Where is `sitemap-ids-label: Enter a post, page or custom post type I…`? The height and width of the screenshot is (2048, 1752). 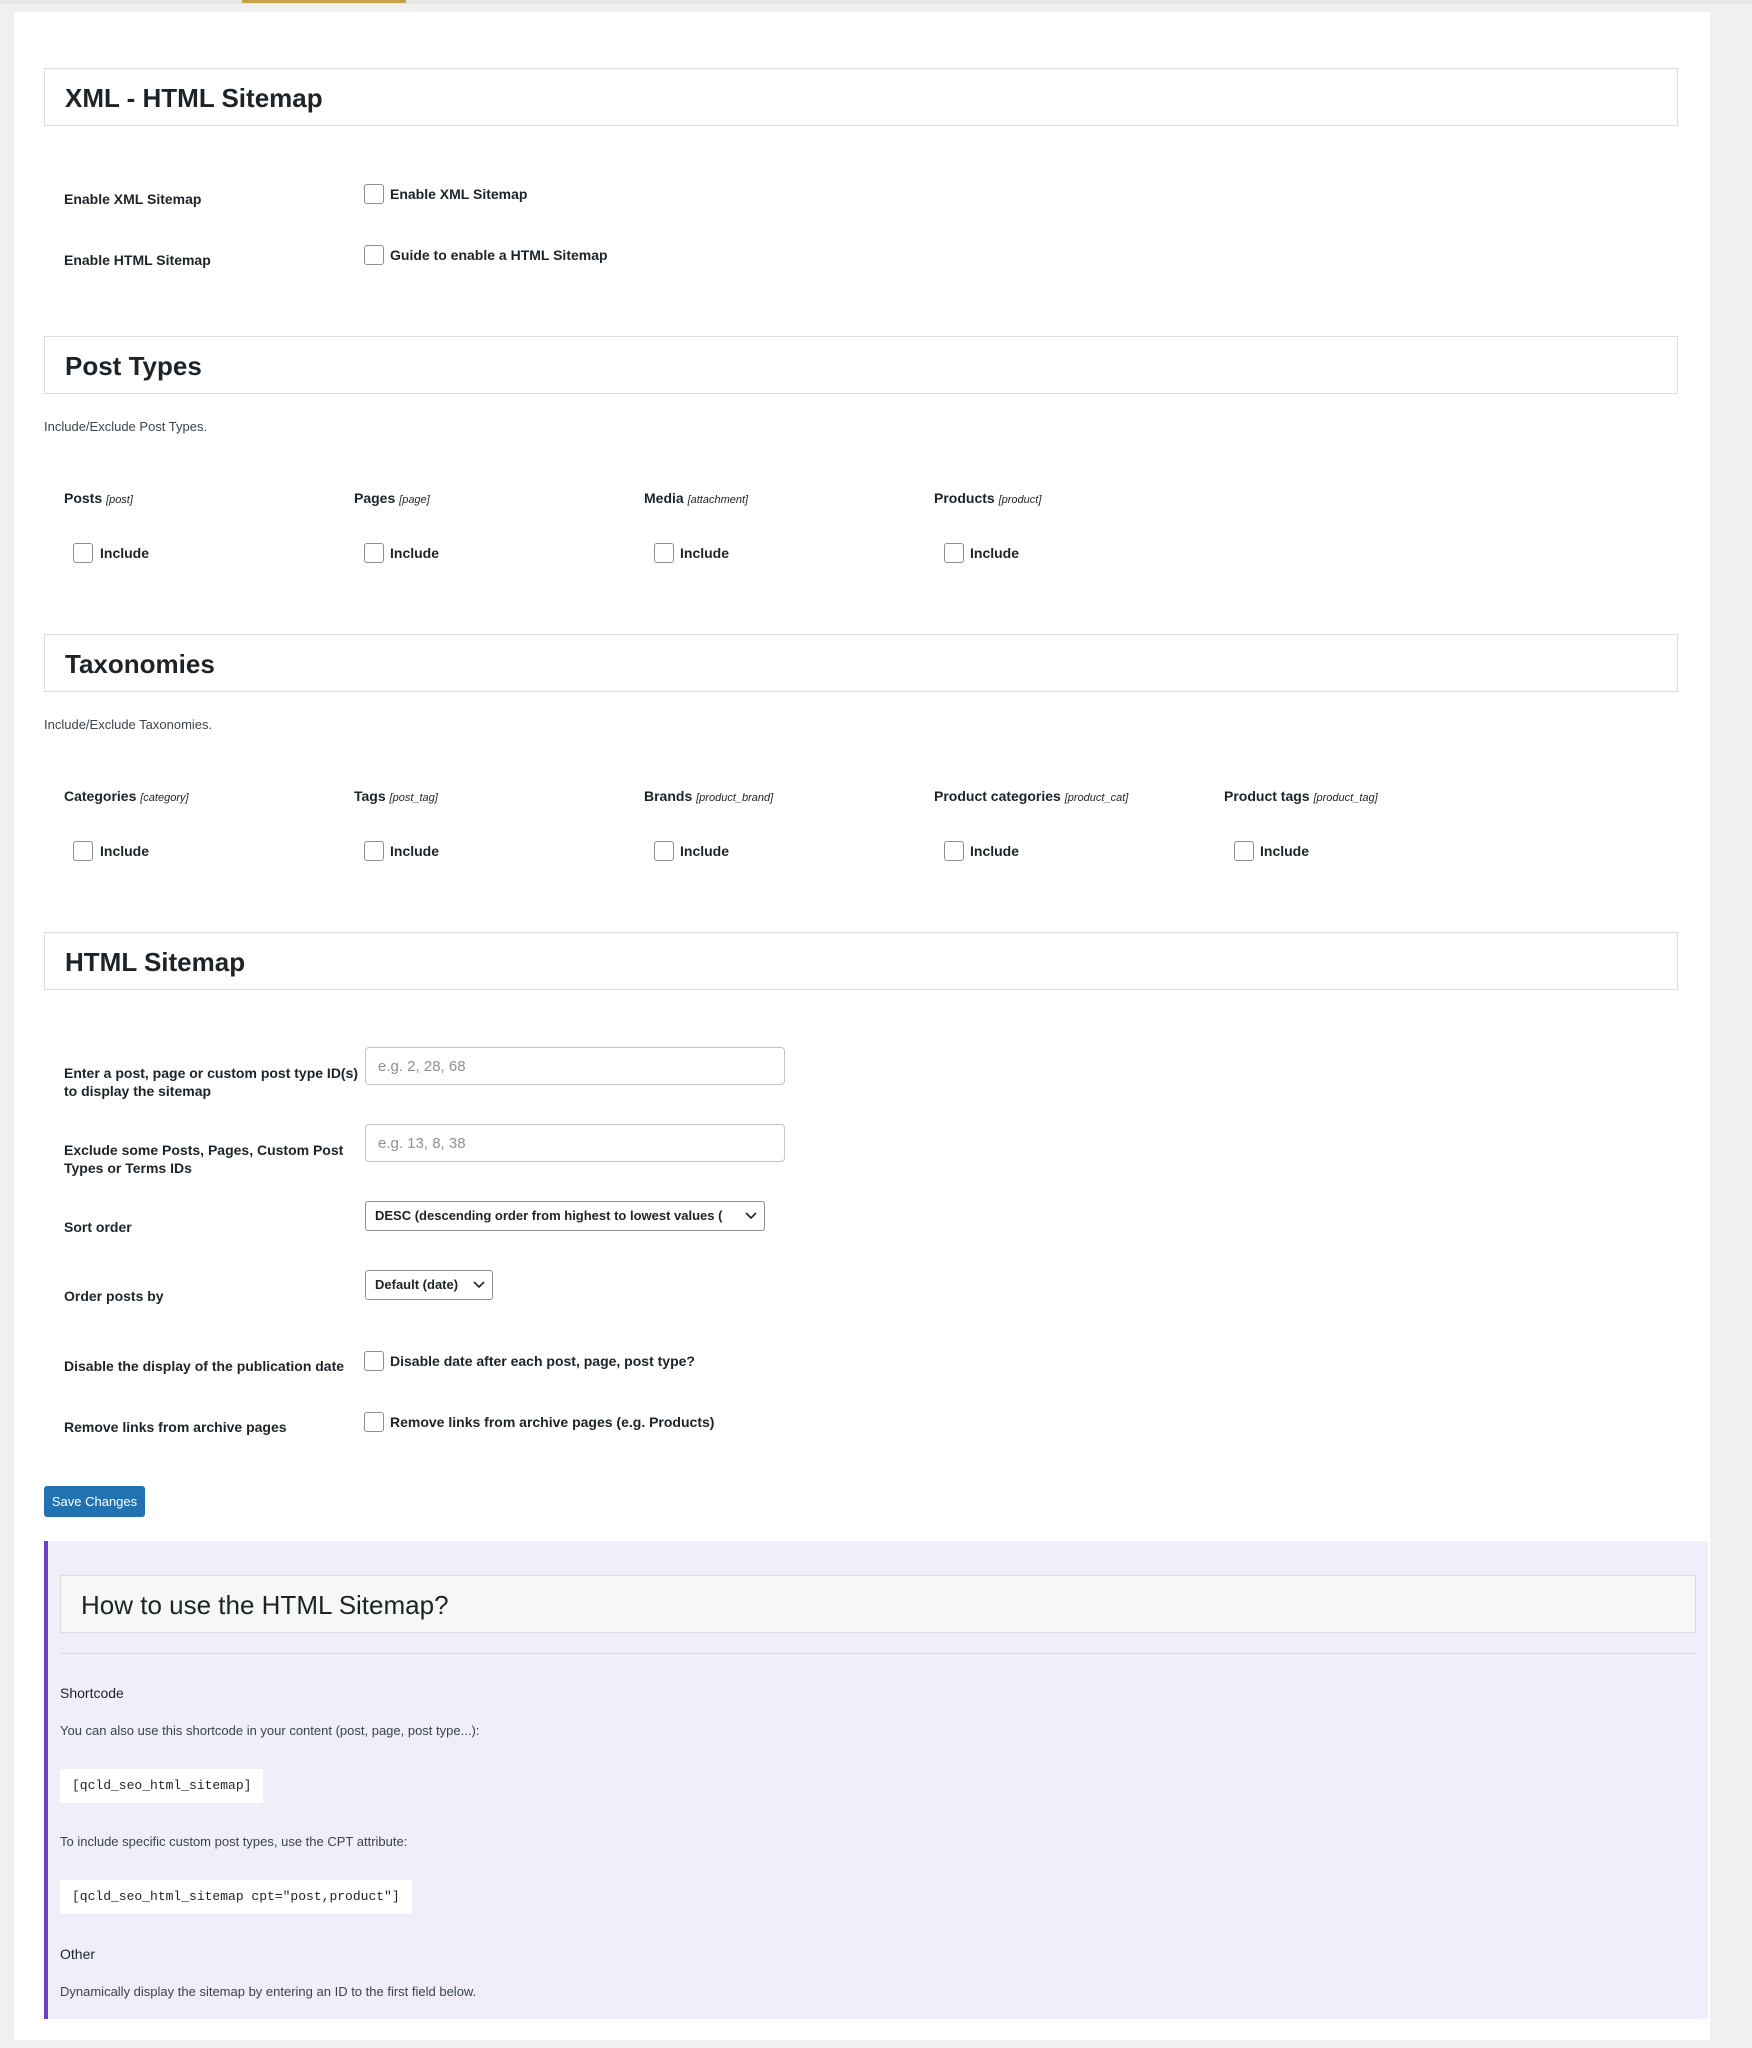
sitemap-ids-label: Enter a post, page or custom post type I… is located at coordinates (211, 1082).